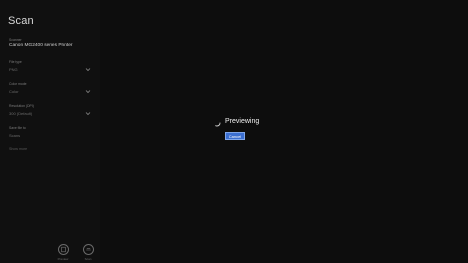 Image resolution: width=468 pixels, height=263 pixels. I want to click on file-type-label: File type, so click(15, 62).